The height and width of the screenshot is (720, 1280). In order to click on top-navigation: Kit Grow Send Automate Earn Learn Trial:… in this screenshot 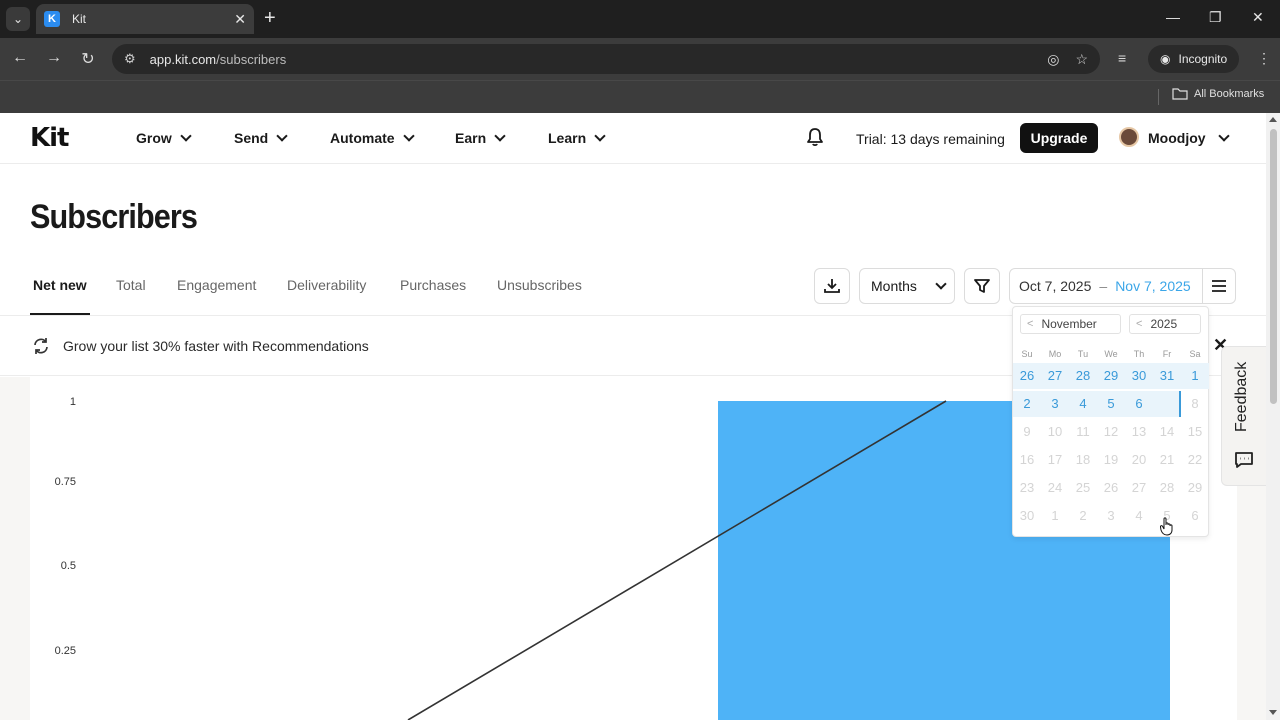, I will do `click(633, 138)`.